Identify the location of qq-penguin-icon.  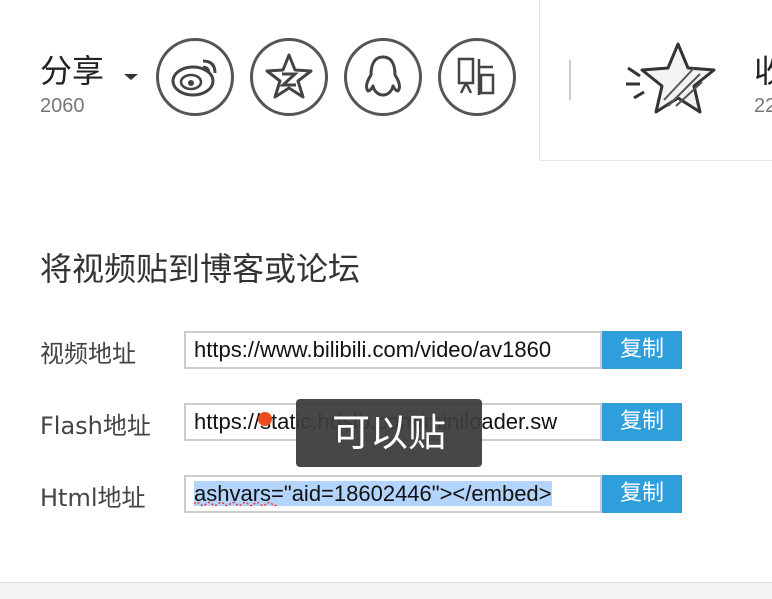
(383, 76).